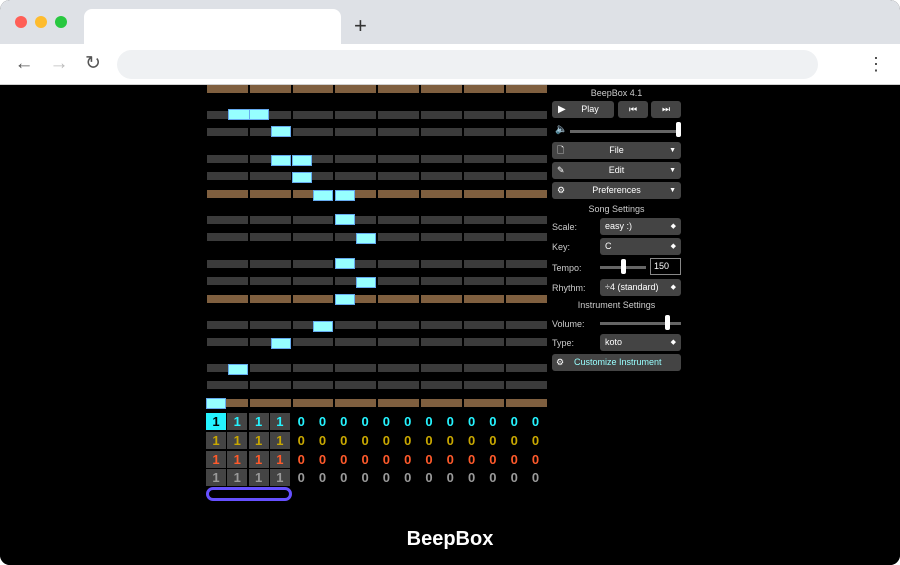 Image resolution: width=900 pixels, height=565 pixels. Describe the element at coordinates (616, 362) in the screenshot. I see `customize-instrument-button: ⚙ Customize Instrument` at that location.